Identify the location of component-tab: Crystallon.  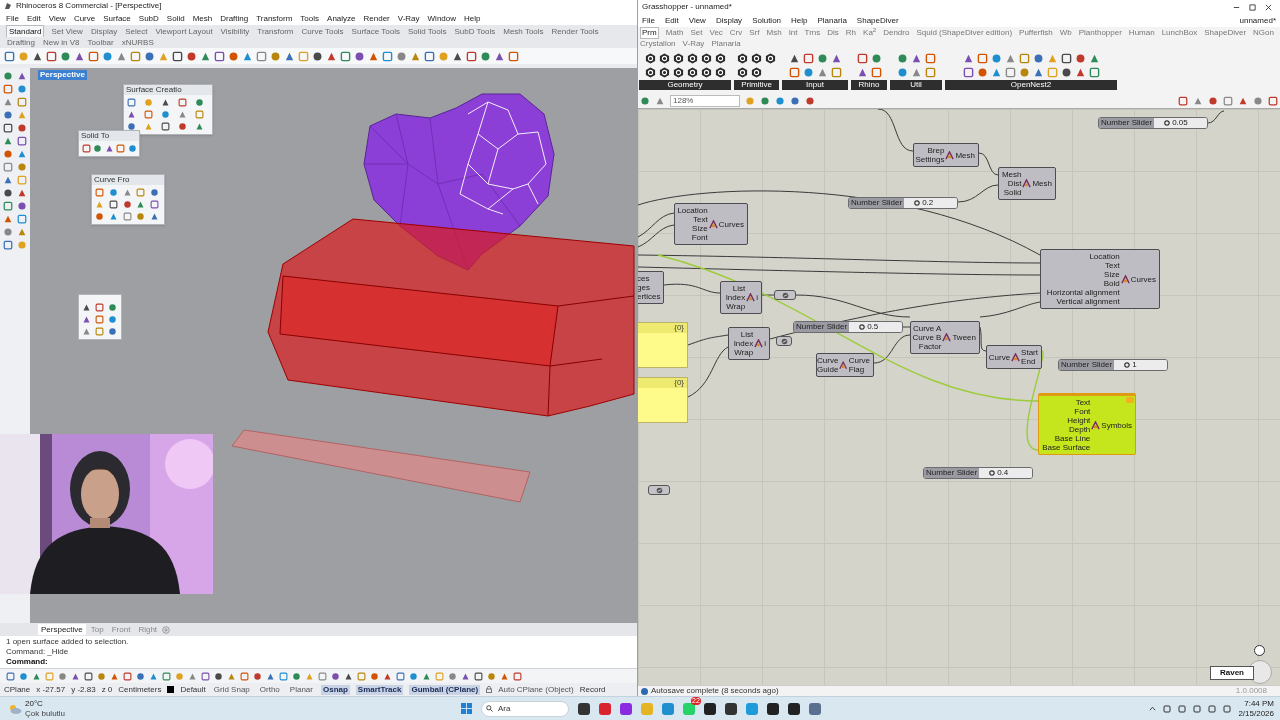
(658, 44).